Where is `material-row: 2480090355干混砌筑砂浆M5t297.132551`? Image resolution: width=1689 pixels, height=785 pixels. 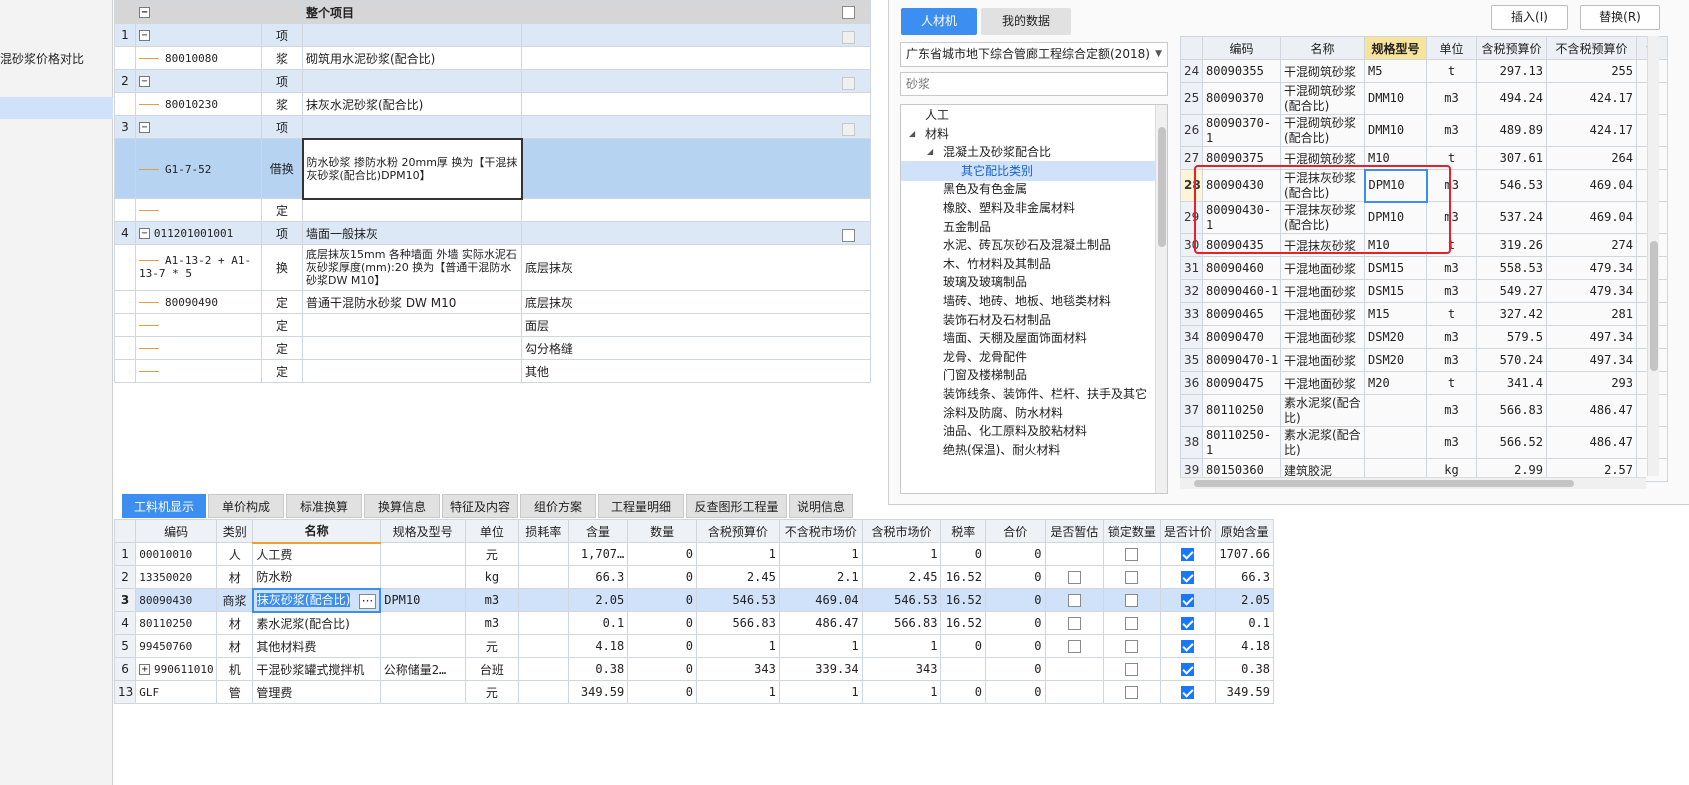 material-row: 2480090355干混砌筑砂浆M5t297.132551 is located at coordinates (1424, 71).